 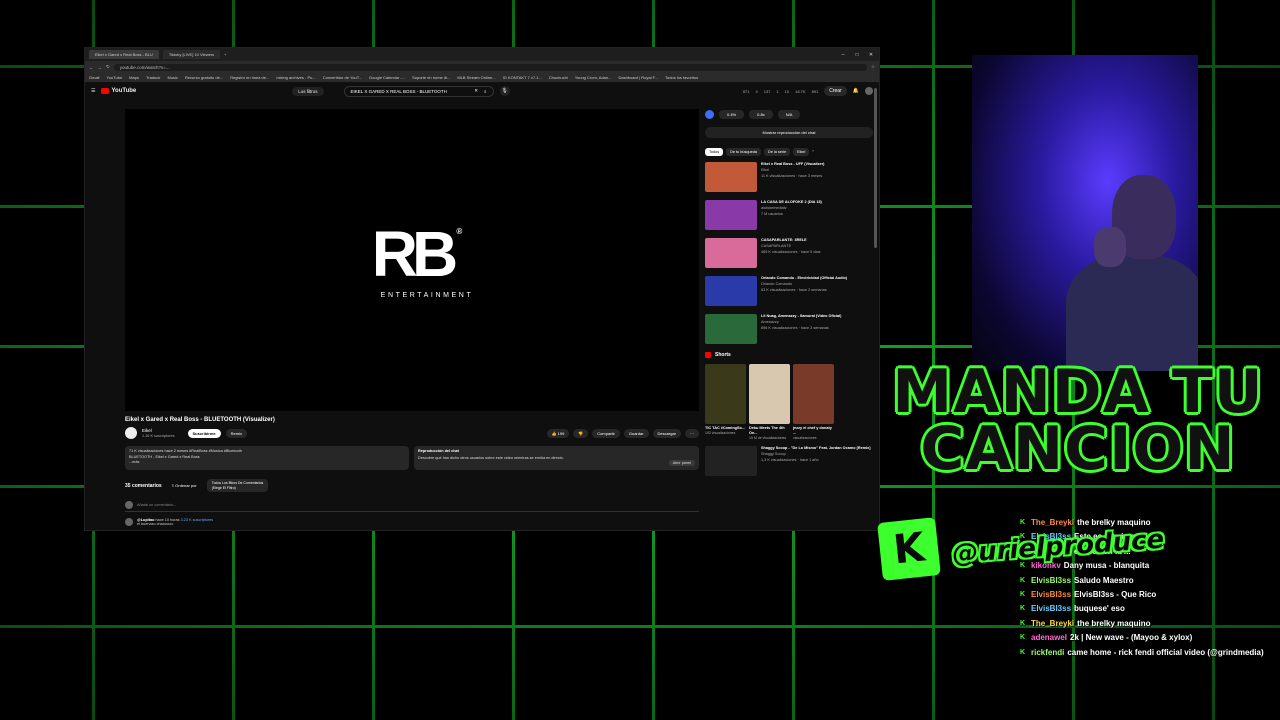 What do you see at coordinates (1099, 609) in the screenshot?
I see `chat-text: buquese' eso` at bounding box center [1099, 609].